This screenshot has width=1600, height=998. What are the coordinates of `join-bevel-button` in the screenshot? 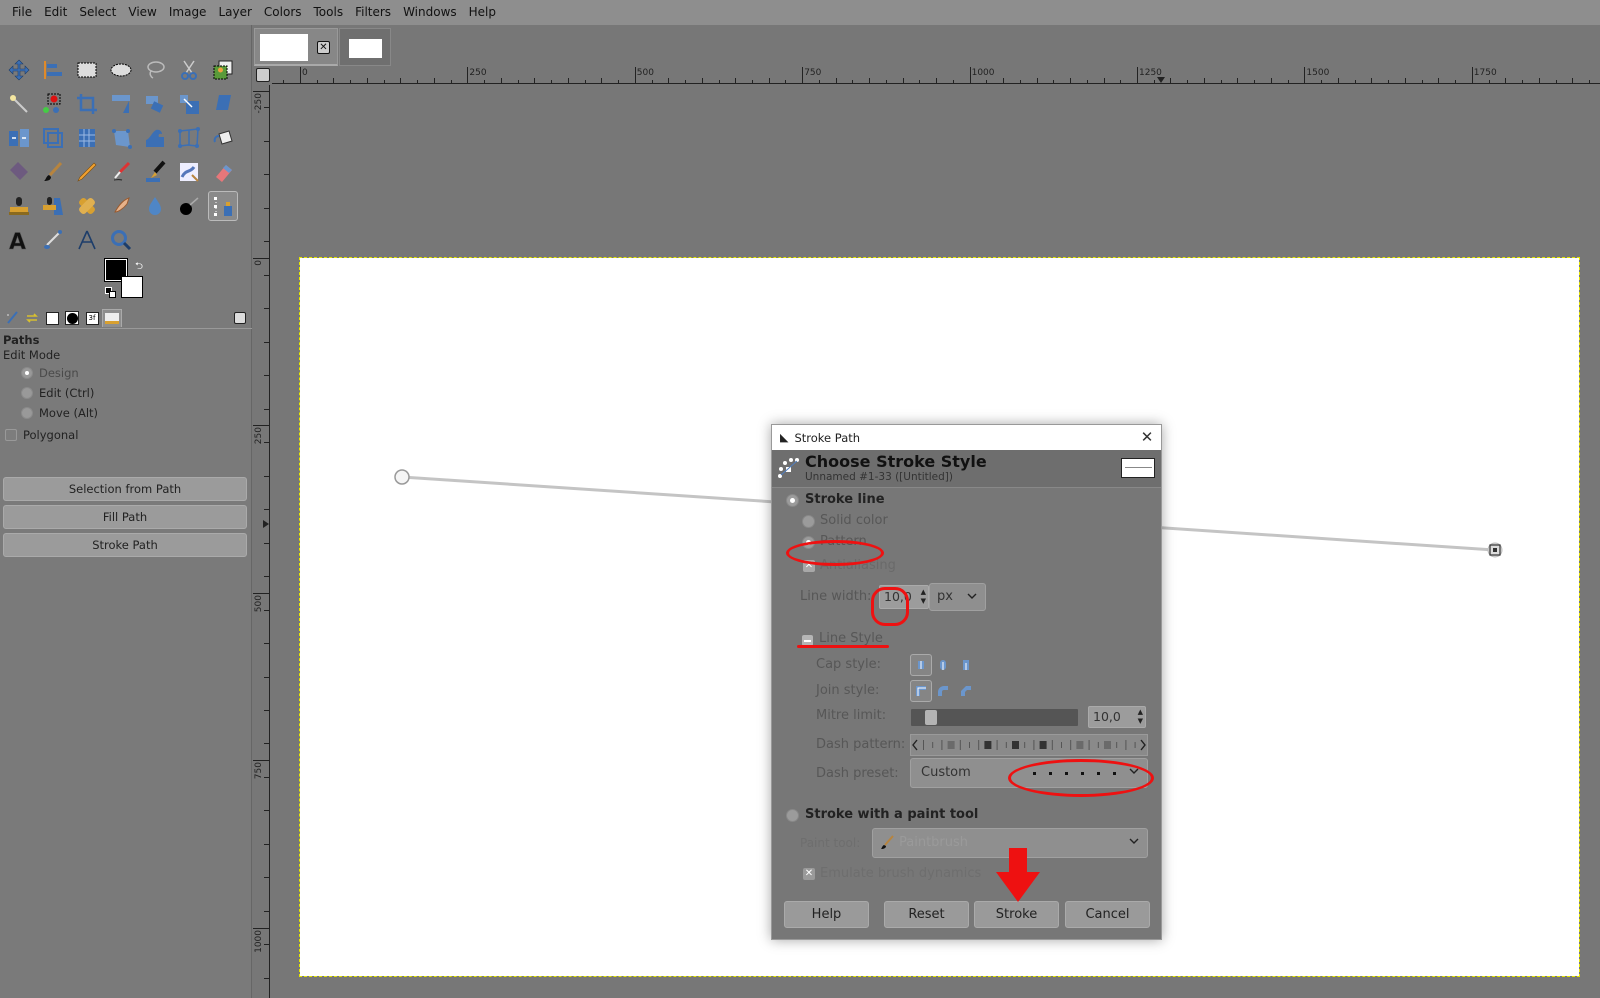 It's located at (966, 691).